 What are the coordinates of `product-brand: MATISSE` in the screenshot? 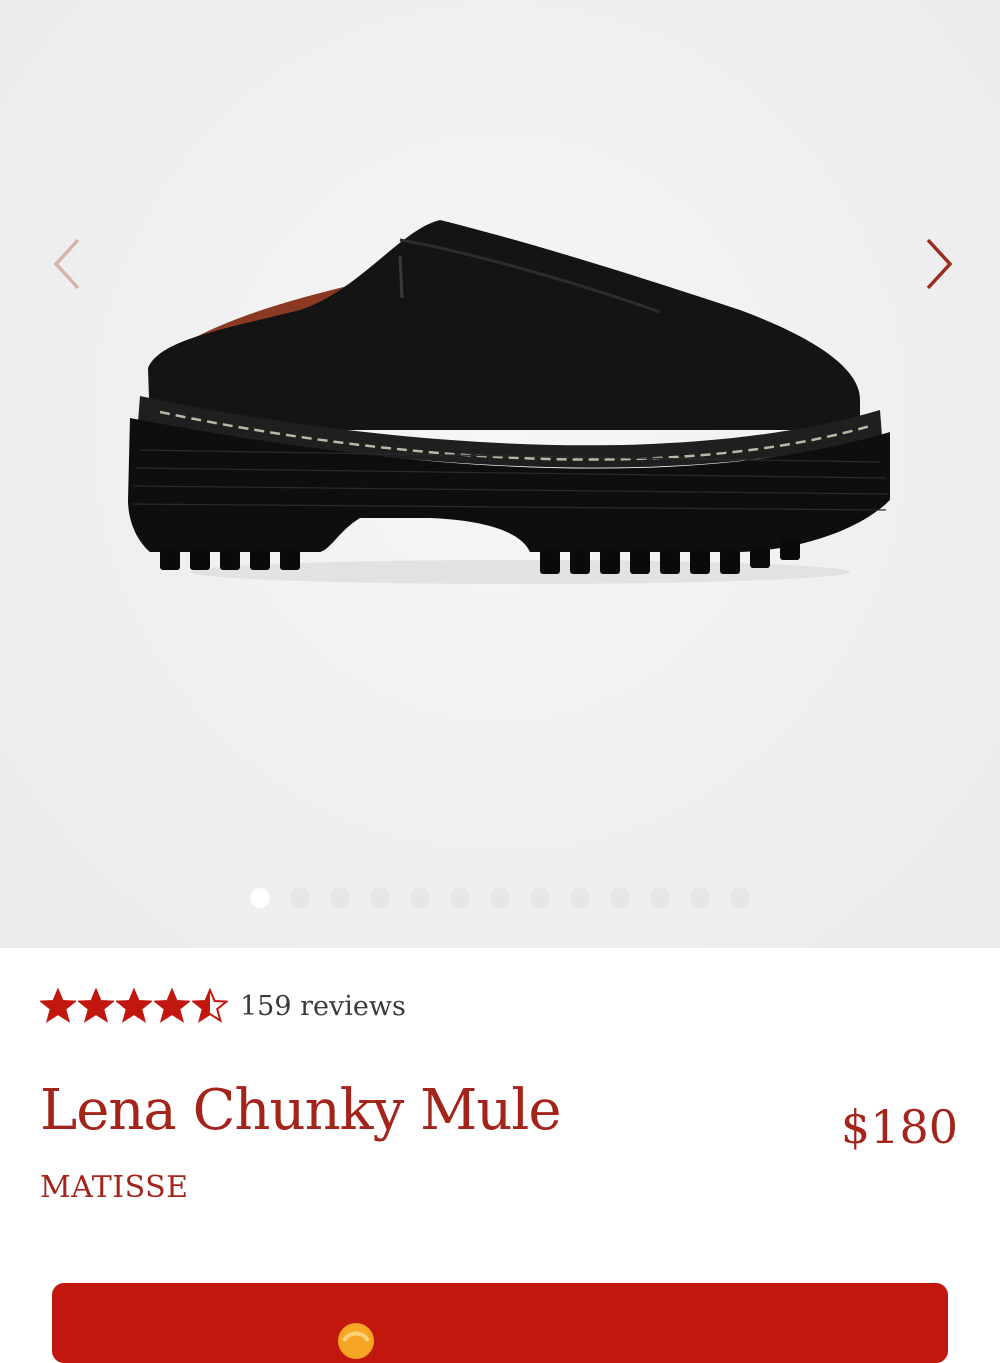 It's located at (114, 1187).